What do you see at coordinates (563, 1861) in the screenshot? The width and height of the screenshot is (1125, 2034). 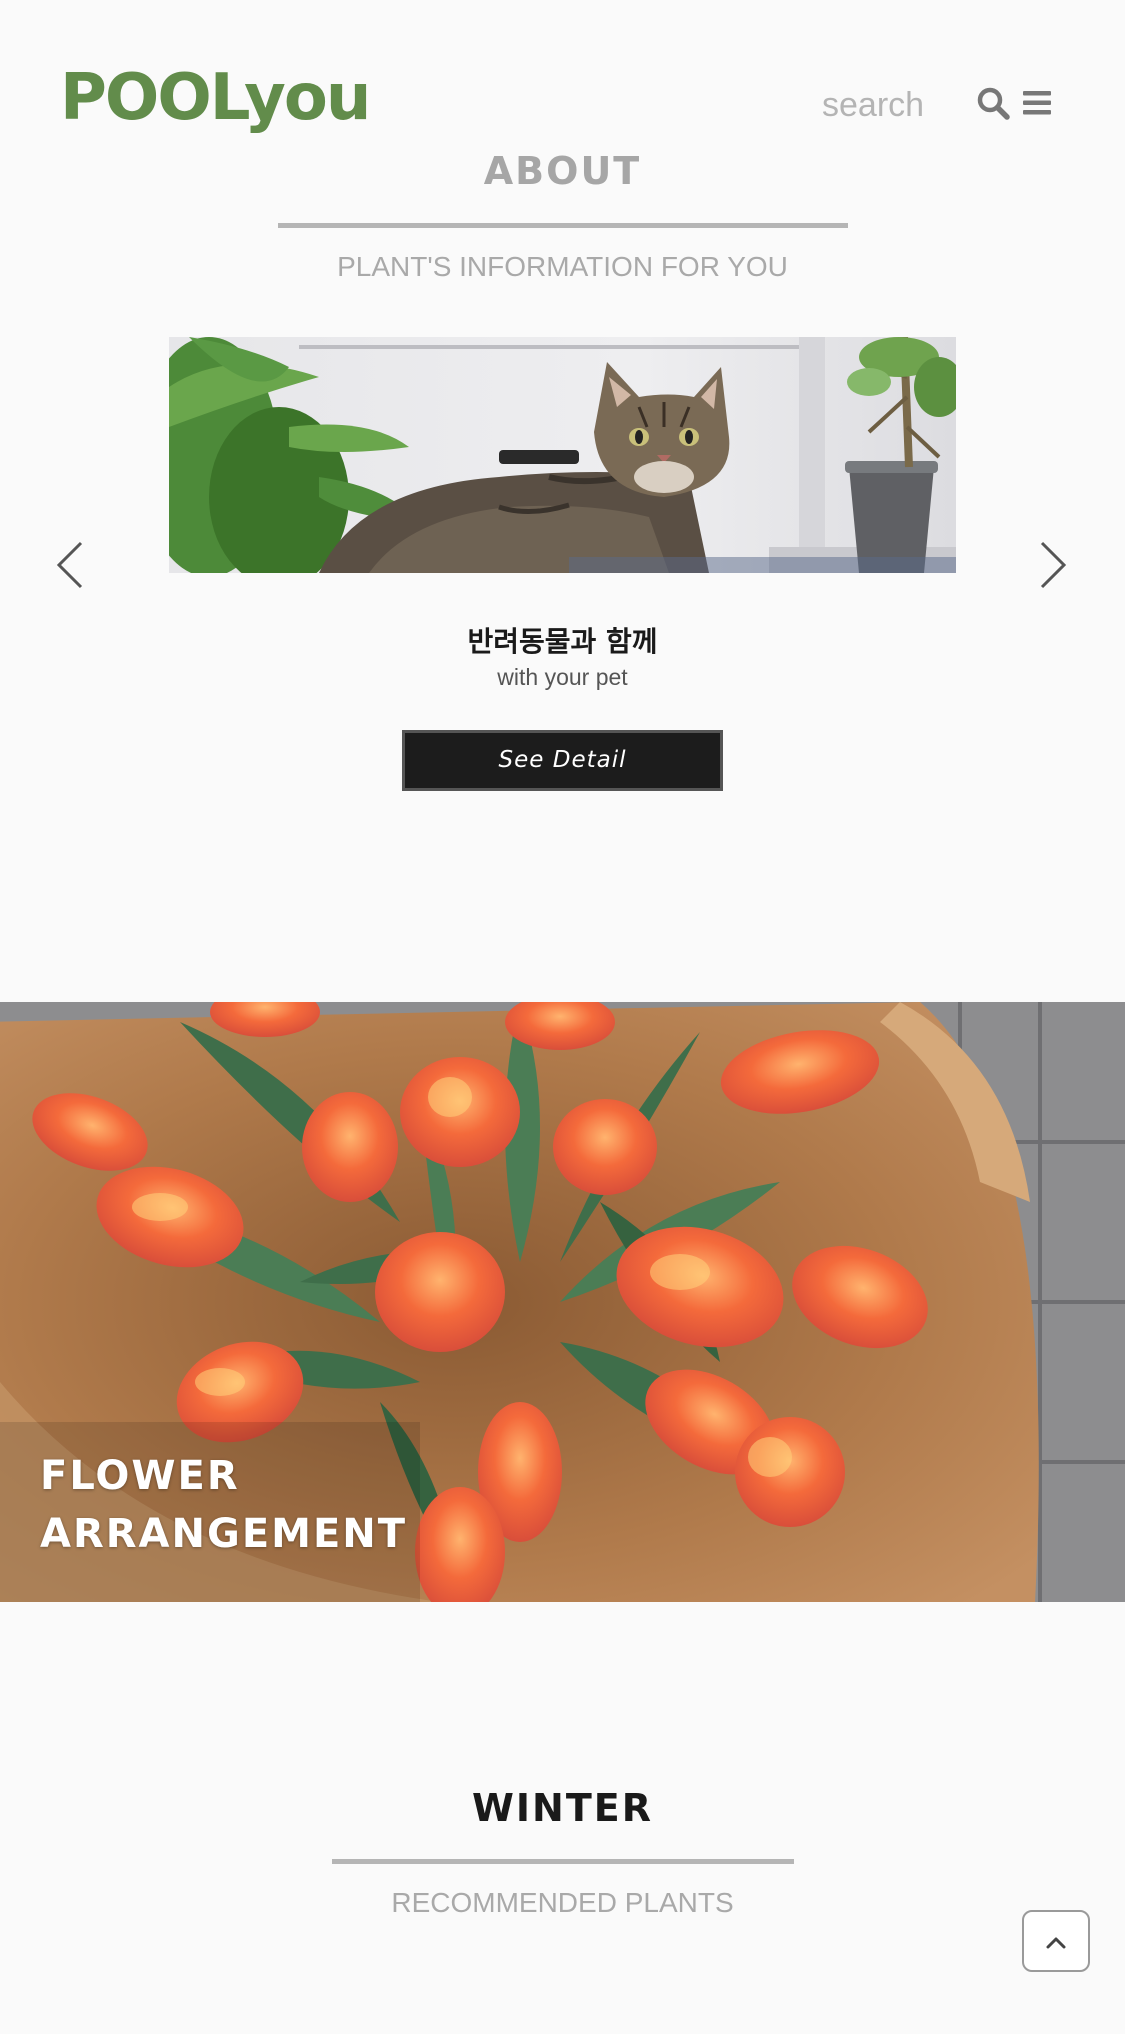 I see `winter-divider` at bounding box center [563, 1861].